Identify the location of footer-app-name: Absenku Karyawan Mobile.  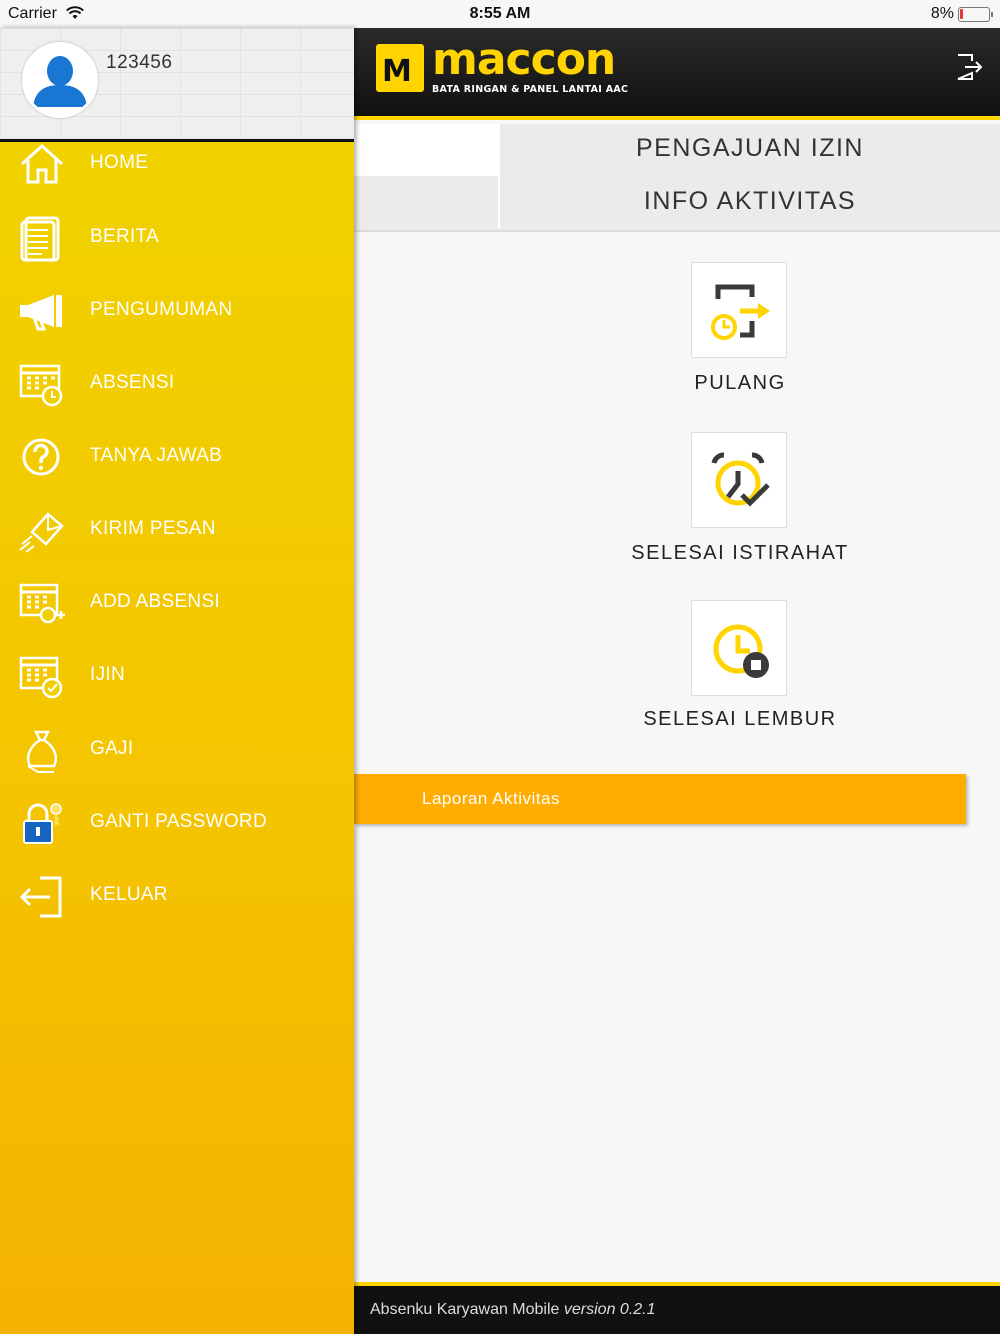
(465, 1309).